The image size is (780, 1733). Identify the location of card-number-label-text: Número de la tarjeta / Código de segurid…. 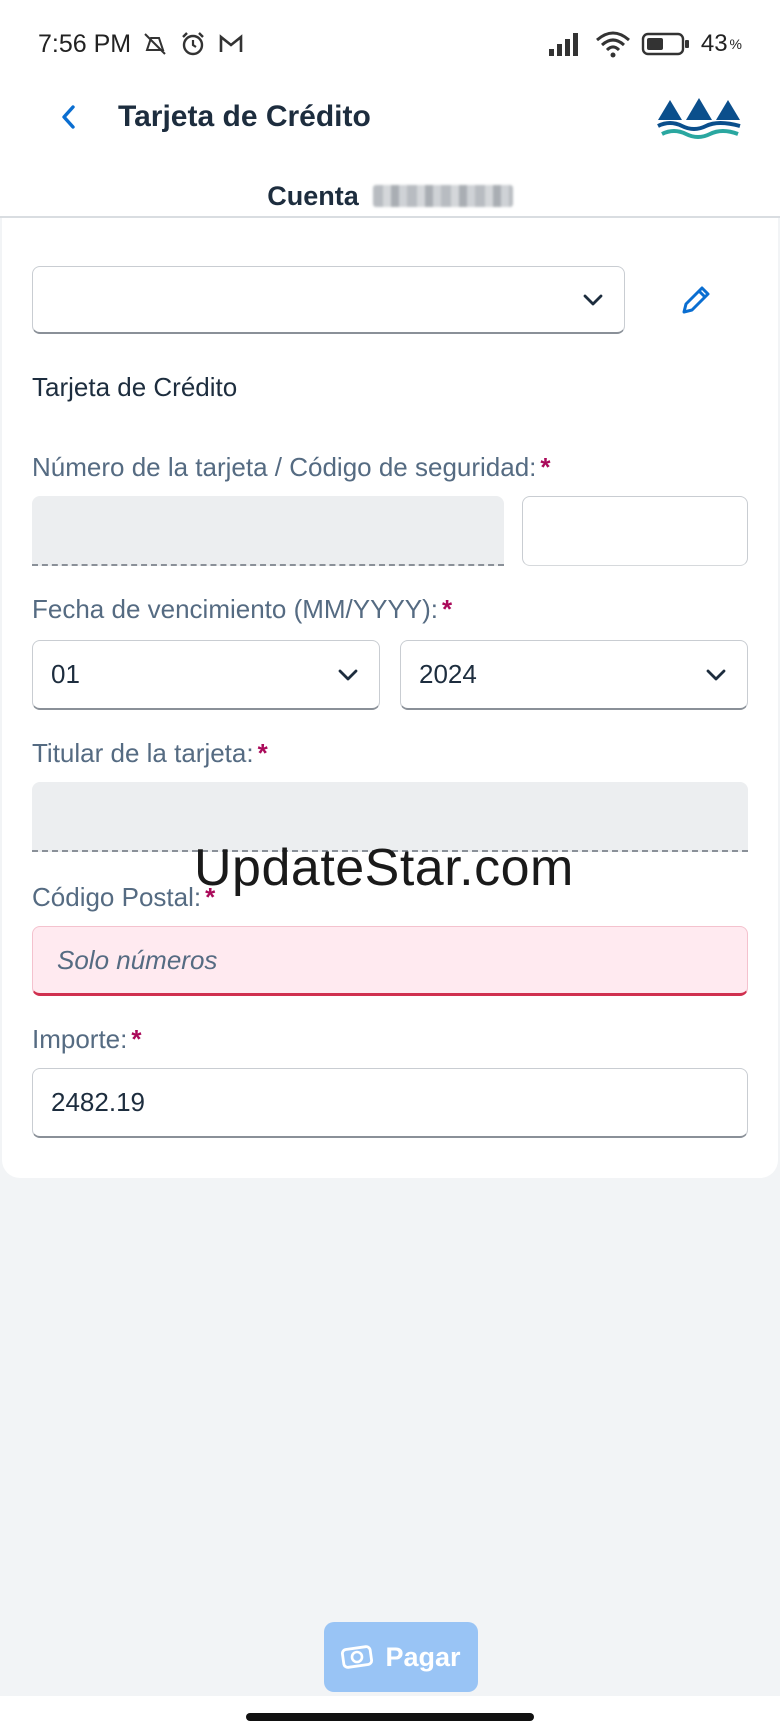
(284, 467).